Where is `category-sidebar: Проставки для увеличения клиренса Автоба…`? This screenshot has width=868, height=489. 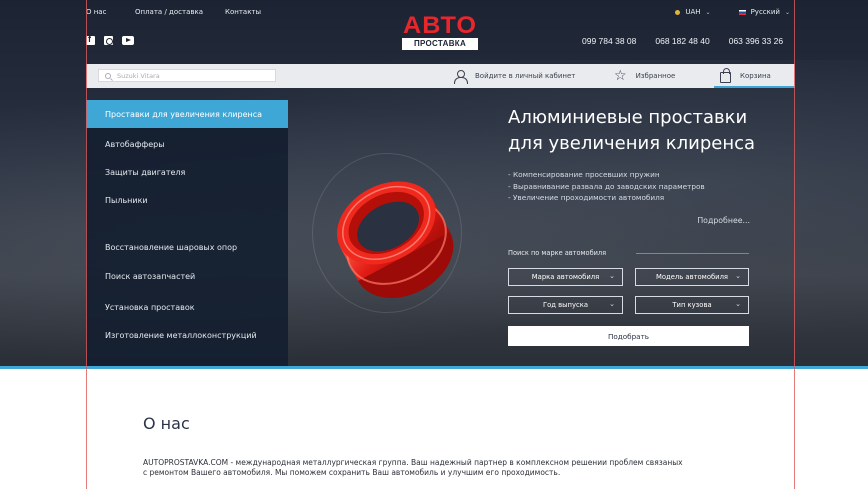 category-sidebar: Проставки для увеличения клиренса Автоба… is located at coordinates (187, 233).